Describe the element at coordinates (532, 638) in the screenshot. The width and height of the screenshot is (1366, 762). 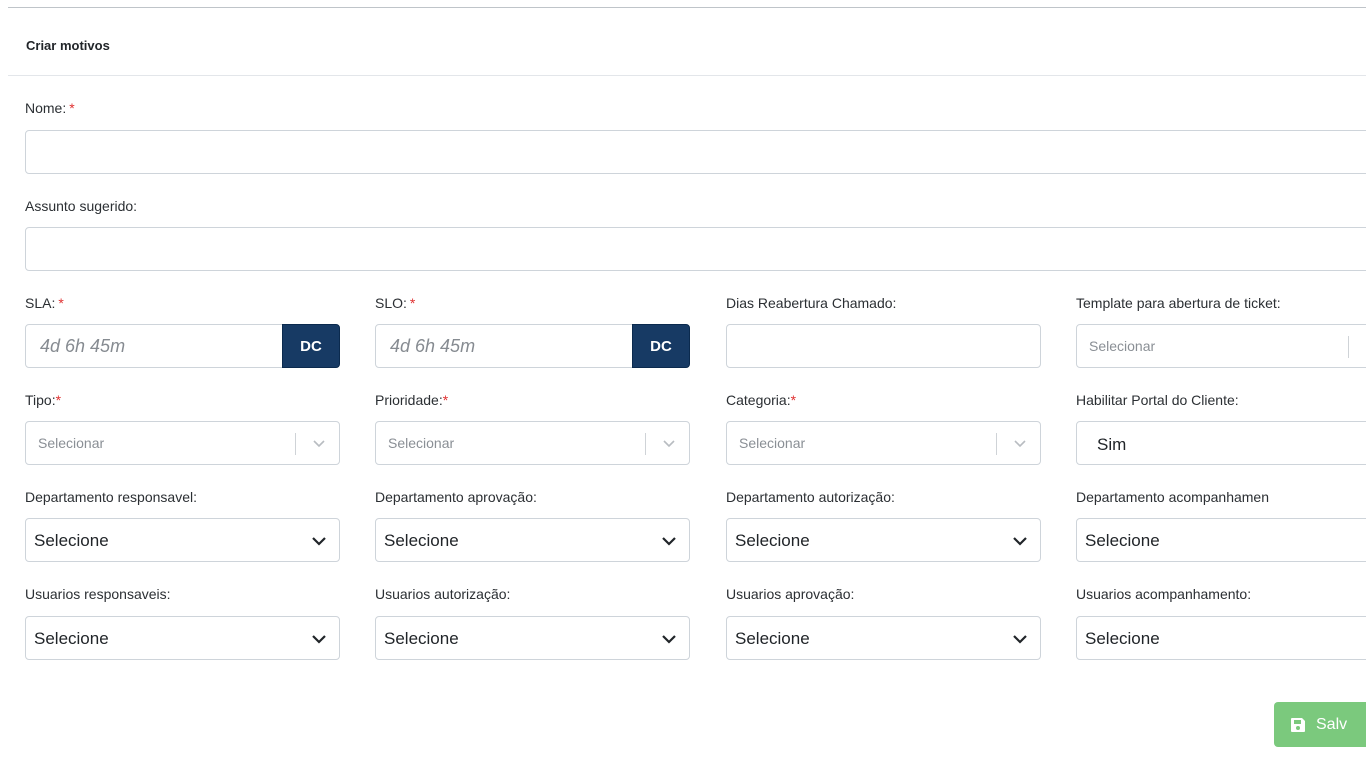
I see `usr-autorizacao-select: Selecione` at that location.